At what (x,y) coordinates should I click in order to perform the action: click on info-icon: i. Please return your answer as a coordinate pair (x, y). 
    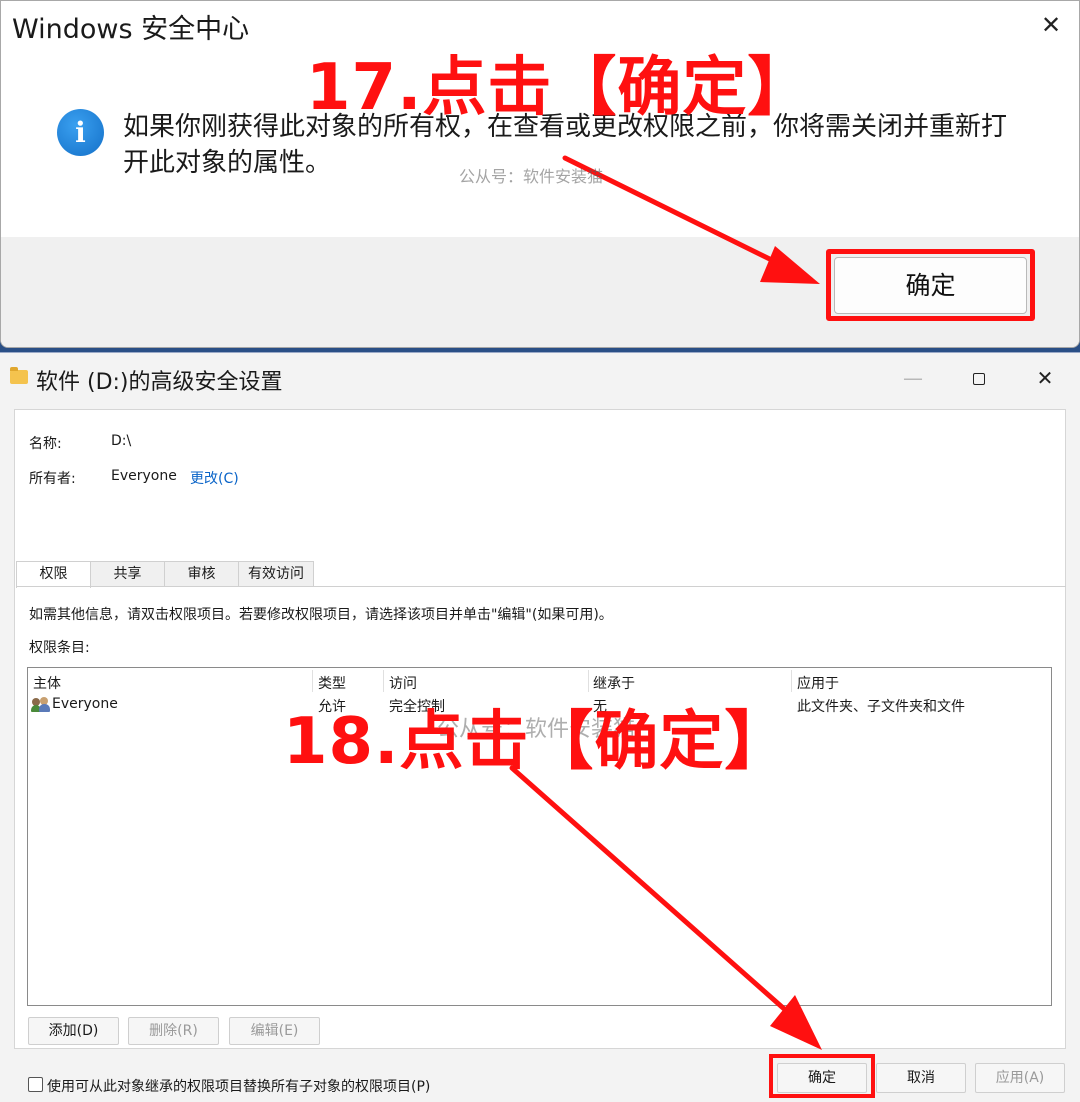
    Looking at the image, I should click on (80, 132).